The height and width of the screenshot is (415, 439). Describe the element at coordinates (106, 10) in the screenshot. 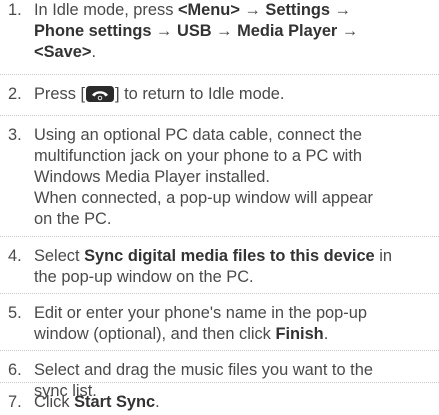

I see `step-text-fragment: In Idle mode, press` at that location.